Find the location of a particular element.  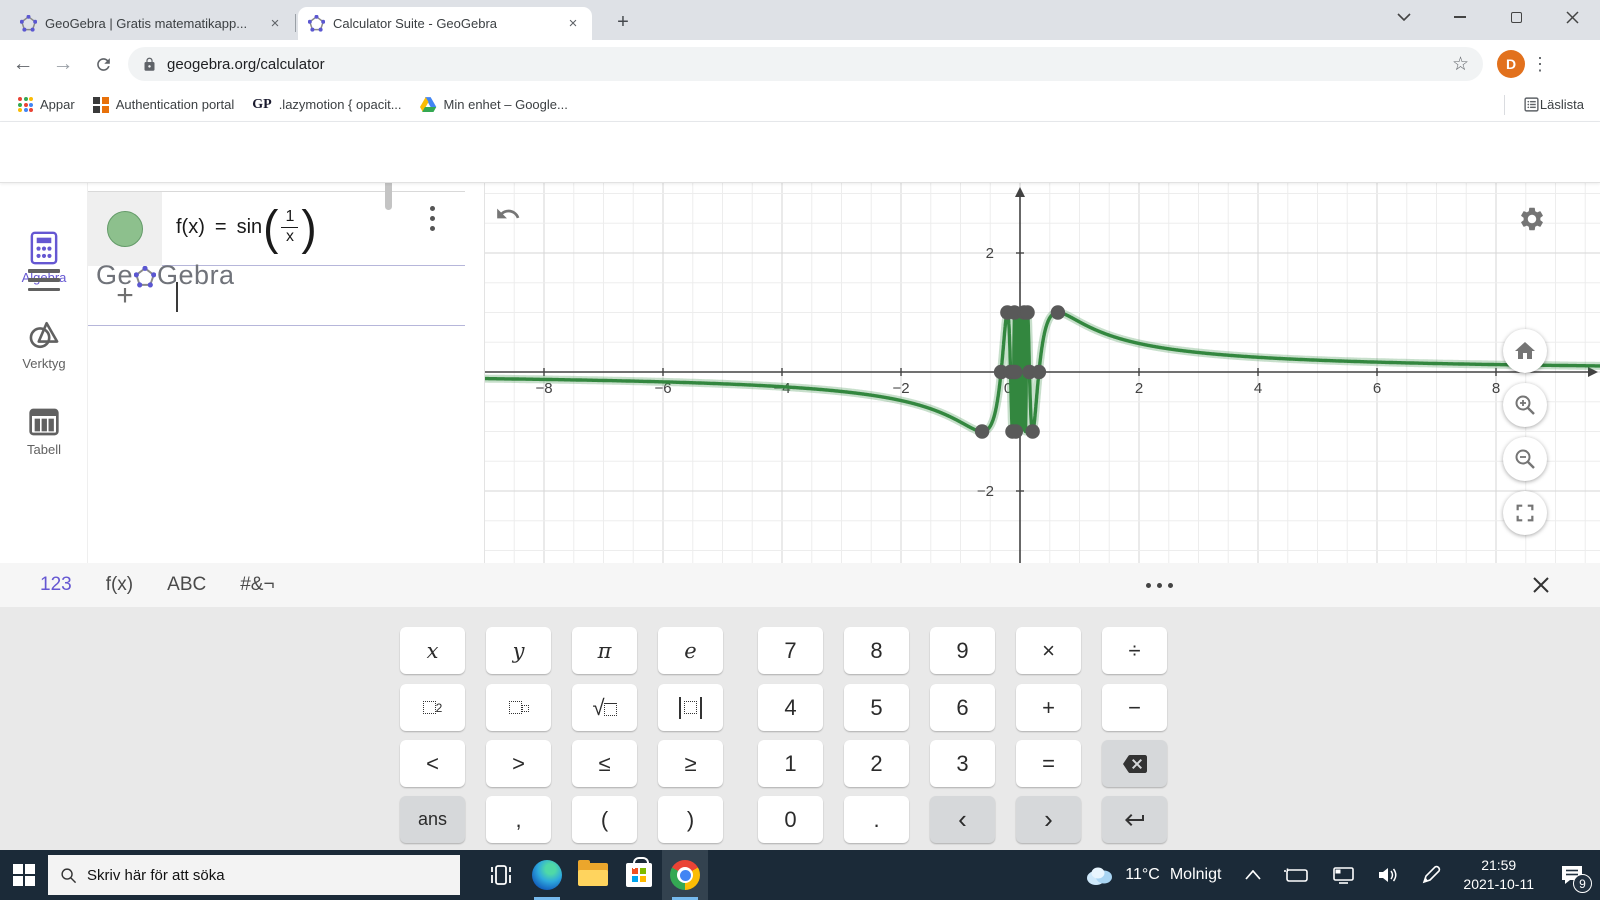

back-icon: ← is located at coordinates (23, 64).